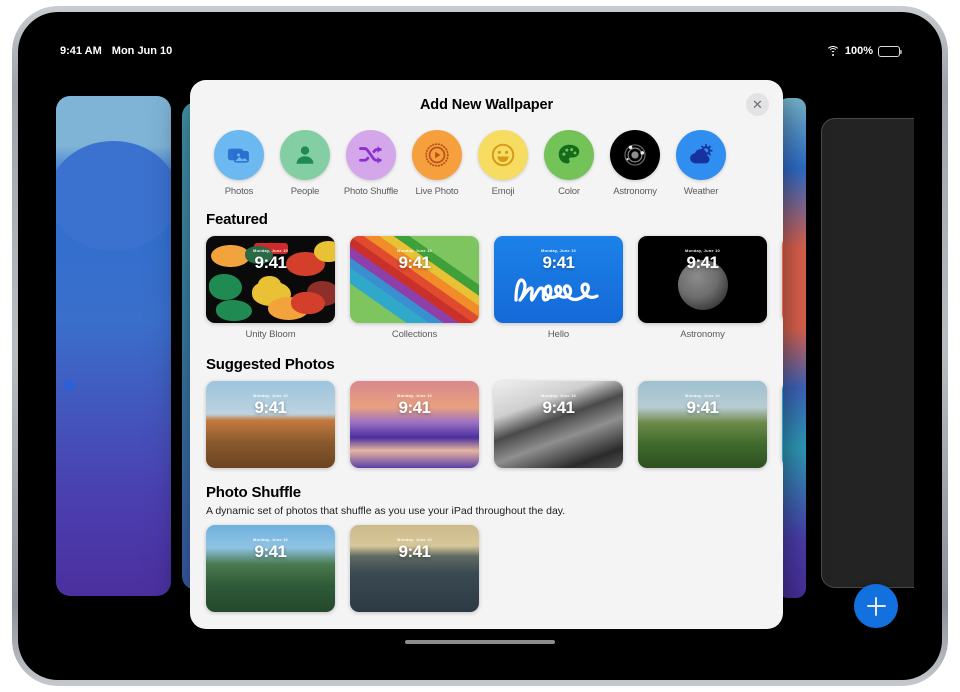  Describe the element at coordinates (371, 155) in the screenshot. I see `shuffle-icon` at that location.